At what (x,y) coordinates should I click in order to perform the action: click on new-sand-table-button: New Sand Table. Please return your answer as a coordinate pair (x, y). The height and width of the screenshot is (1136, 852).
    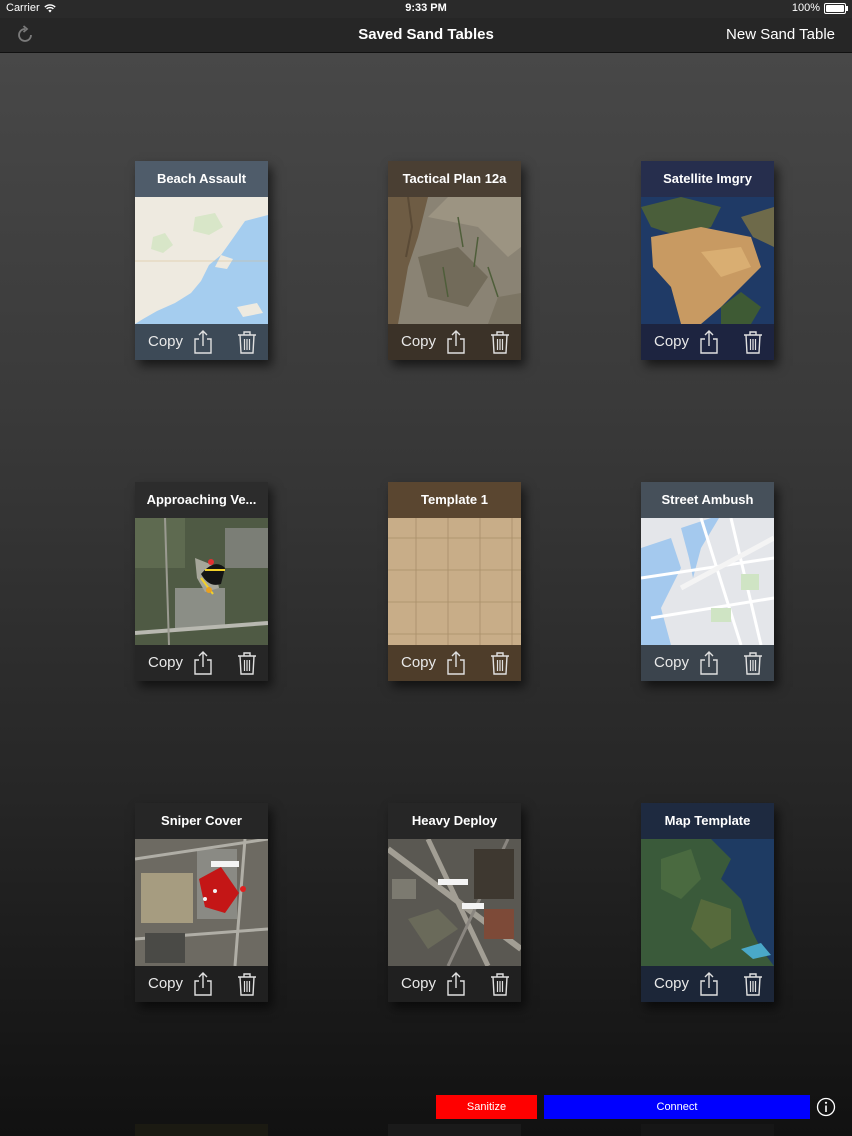
    Looking at the image, I should click on (780, 34).